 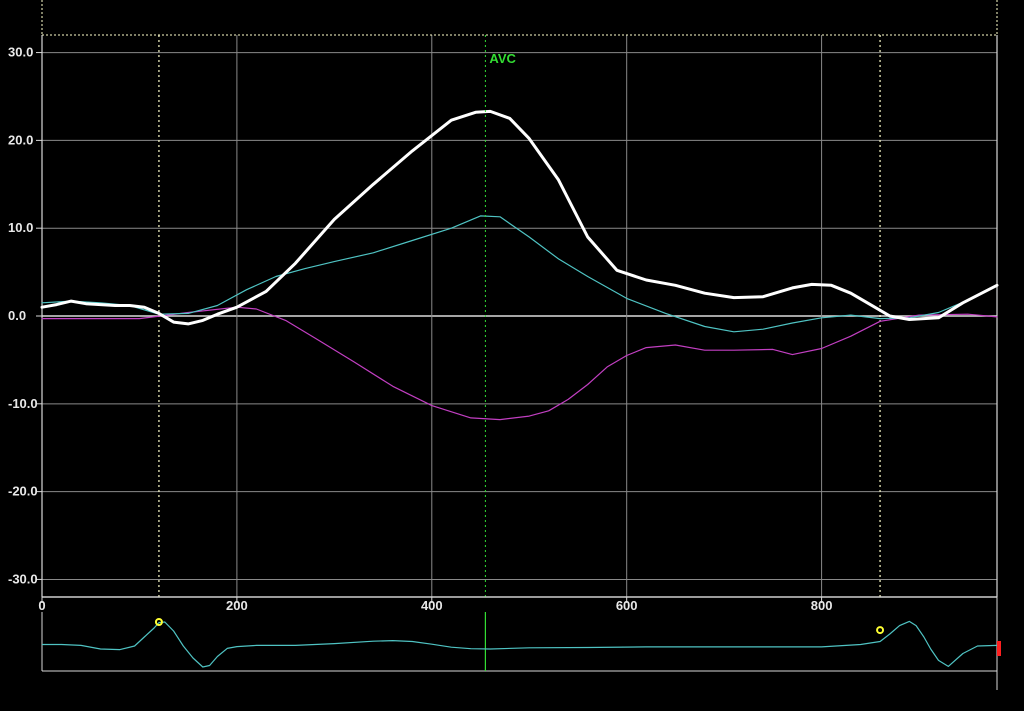 I want to click on y-tick-label: -30.0, so click(x=23, y=578).